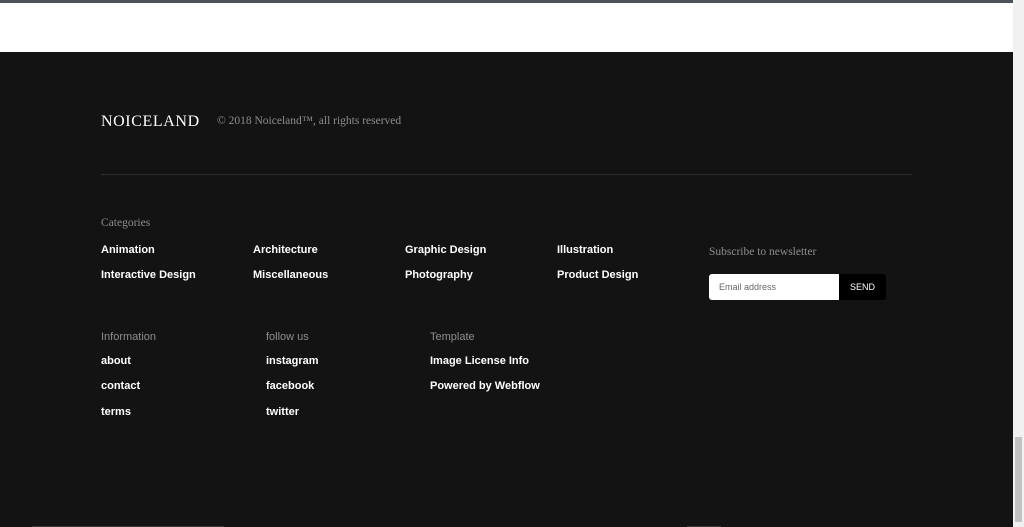 The width and height of the screenshot is (1024, 527). Describe the element at coordinates (292, 361) in the screenshot. I see `social-link-instagram: instagram` at that location.